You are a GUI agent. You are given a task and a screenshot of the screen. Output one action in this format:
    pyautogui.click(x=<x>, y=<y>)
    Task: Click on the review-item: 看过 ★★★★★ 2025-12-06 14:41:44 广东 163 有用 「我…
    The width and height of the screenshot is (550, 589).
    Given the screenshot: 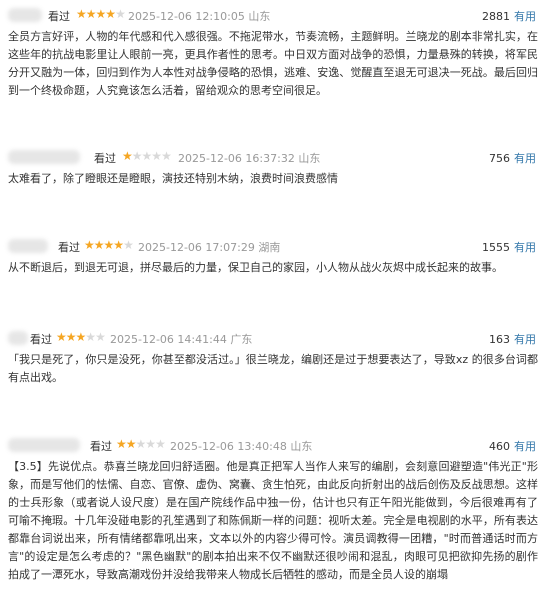 What is the action you would take?
    pyautogui.click(x=275, y=357)
    